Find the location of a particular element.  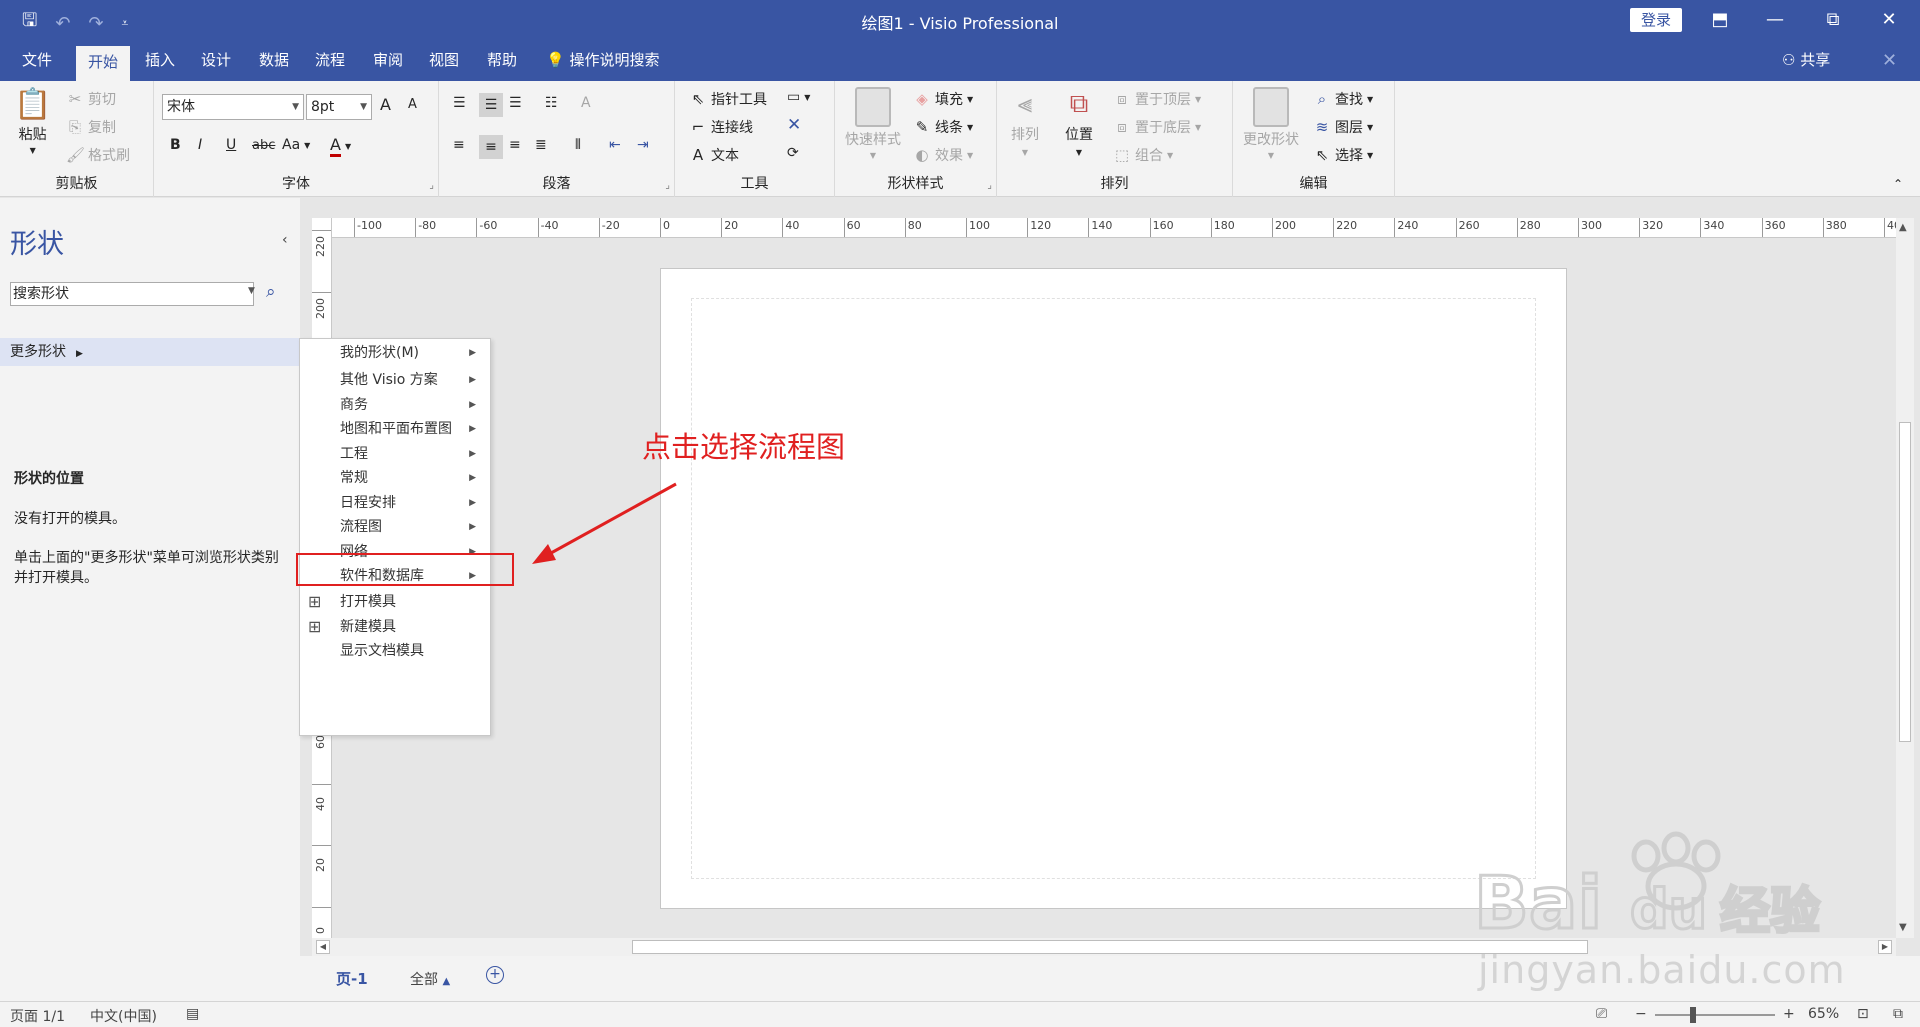

menu-item: 商务 ▶ is located at coordinates (395, 405).